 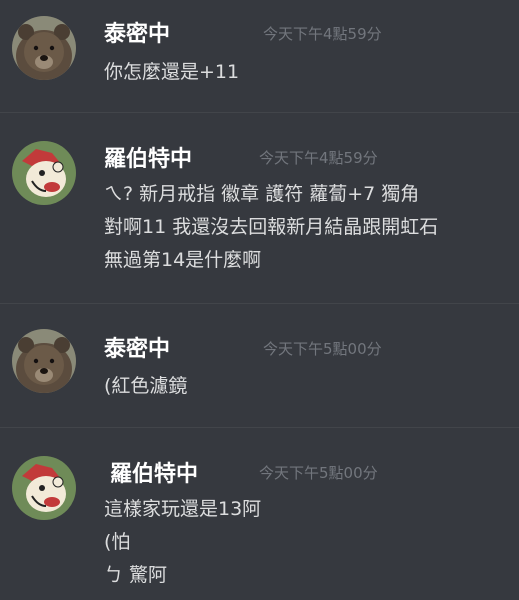 What do you see at coordinates (117, 542) in the screenshot?
I see `message-text: (怕` at bounding box center [117, 542].